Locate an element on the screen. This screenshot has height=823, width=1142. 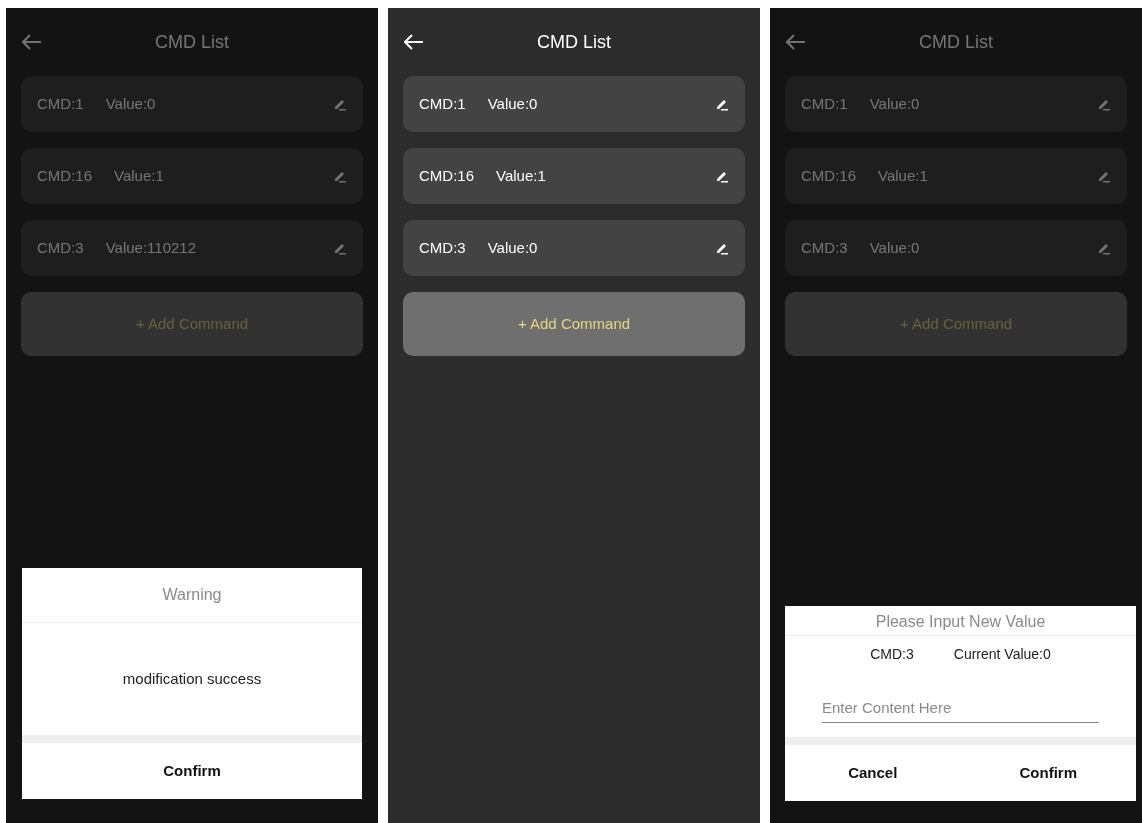
command-card: CMD:3 Value:110212 is located at coordinates (192, 248).